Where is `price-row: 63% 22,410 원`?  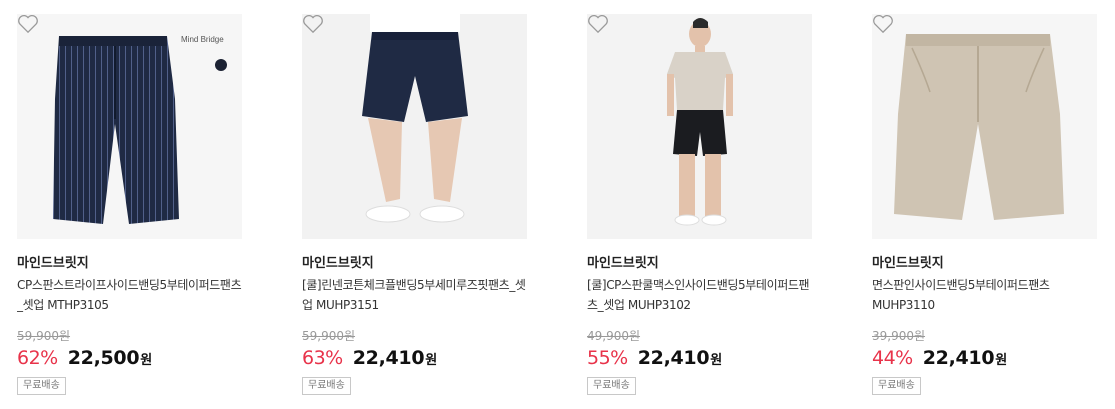
price-row: 63% 22,410 원 is located at coordinates (415, 360).